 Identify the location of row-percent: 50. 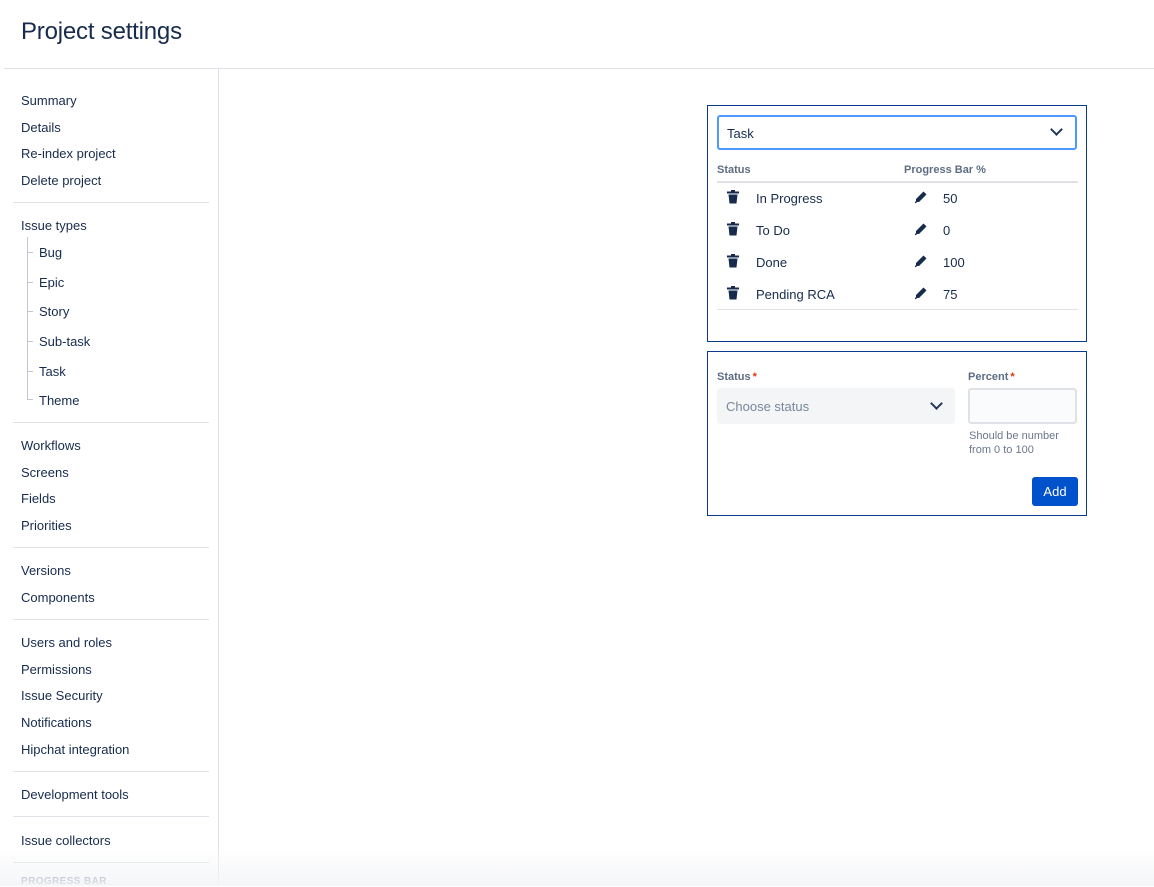
(950, 198).